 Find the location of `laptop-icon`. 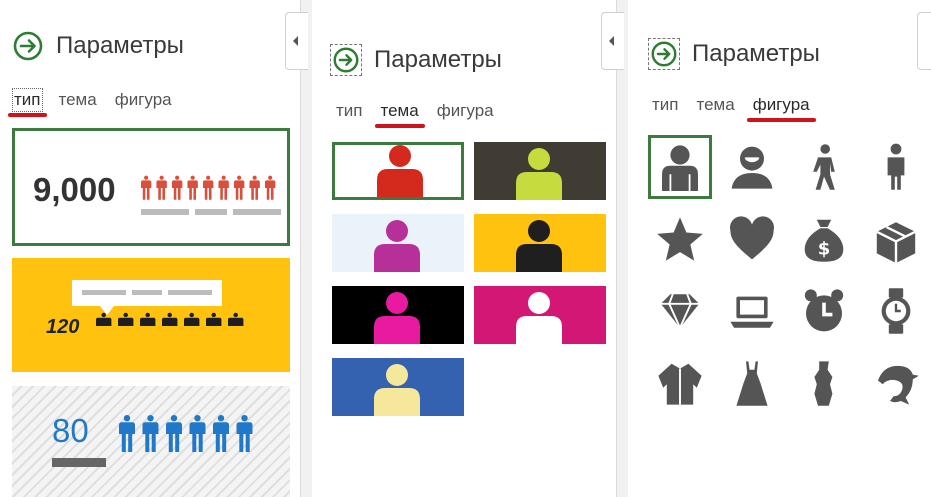

laptop-icon is located at coordinates (752, 312).